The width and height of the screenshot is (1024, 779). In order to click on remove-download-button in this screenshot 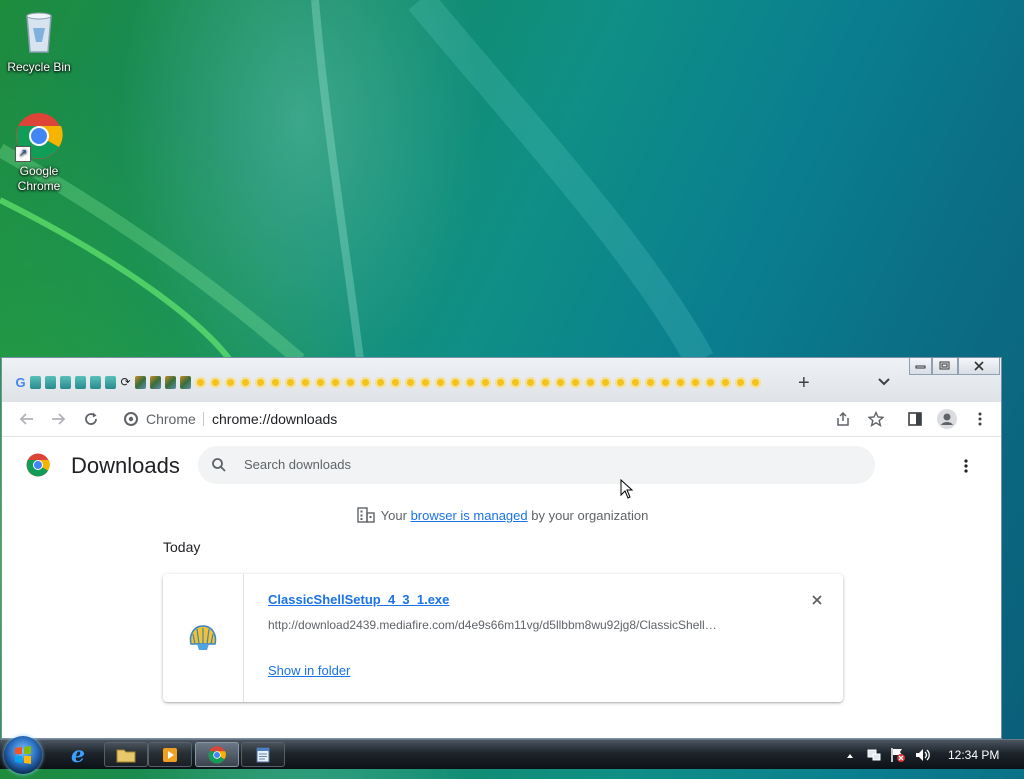, I will do `click(817, 600)`.